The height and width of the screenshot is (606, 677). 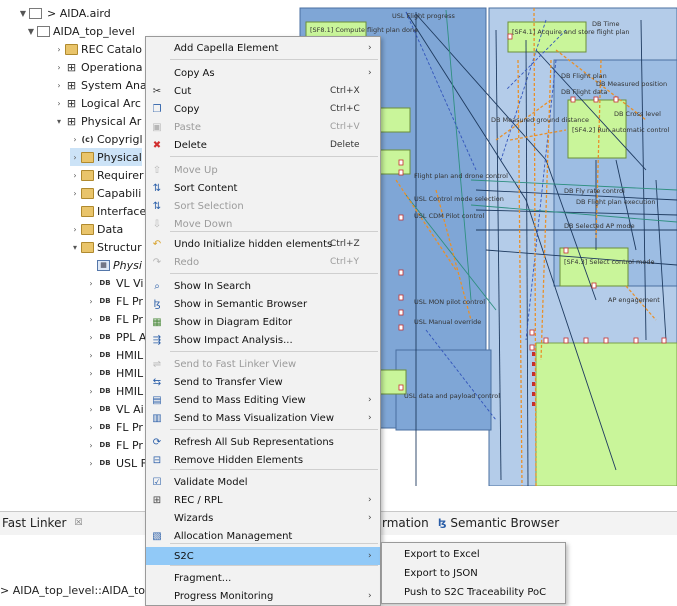 What do you see at coordinates (263, 206) in the screenshot?
I see `menu-item-sort-selection: ⇅ Sort Selection` at bounding box center [263, 206].